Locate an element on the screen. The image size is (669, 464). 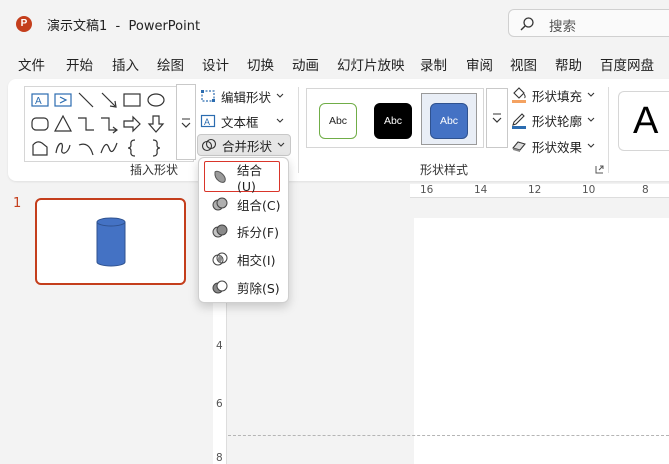
shape-gallery: A is located at coordinates (109, 124).